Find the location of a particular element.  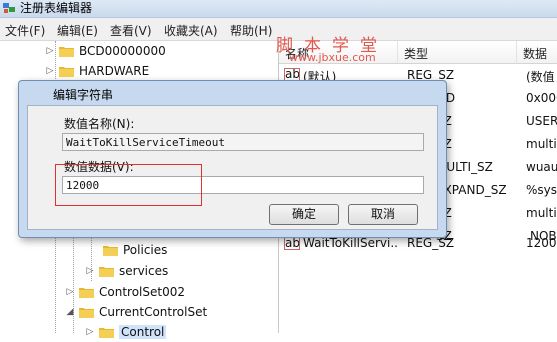

ok-button: 确定 is located at coordinates (304, 214).